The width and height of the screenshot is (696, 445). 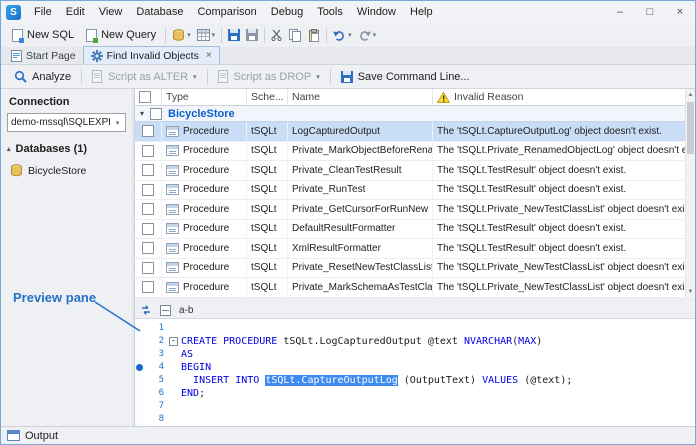 I want to click on menu-file: File, so click(x=43, y=12).